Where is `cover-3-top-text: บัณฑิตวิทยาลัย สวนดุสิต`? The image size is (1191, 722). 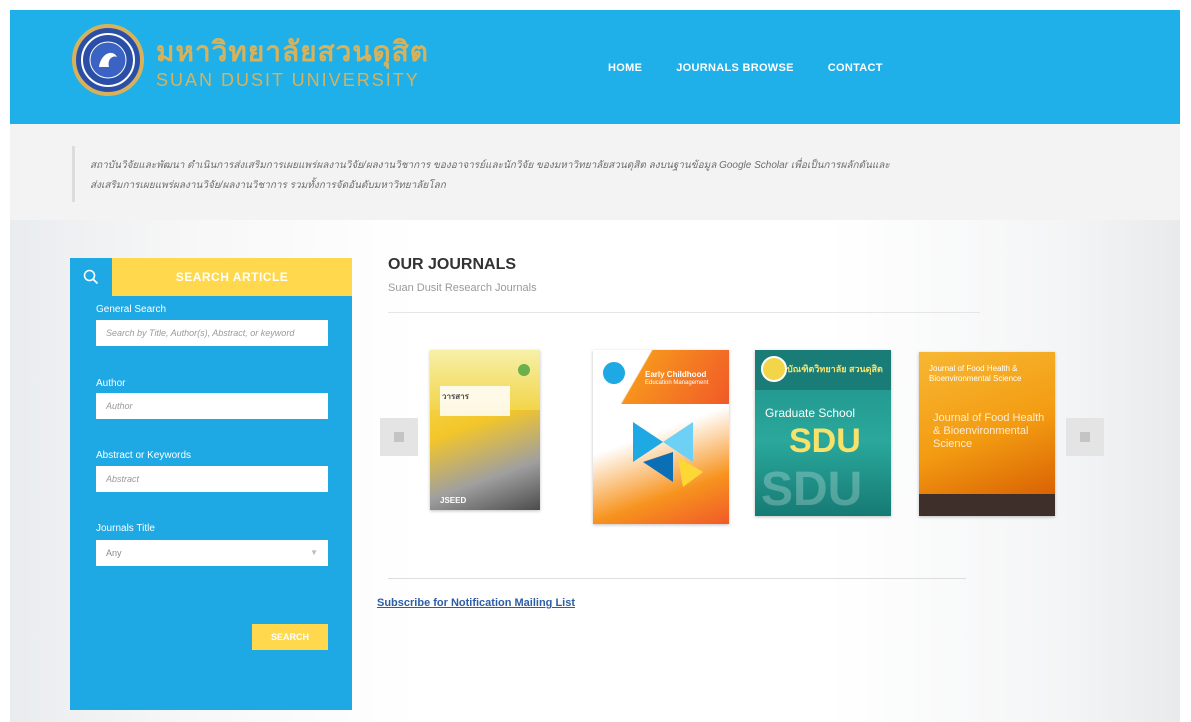 cover-3-top-text: บัณฑิตวิทยาลัย สวนดุสิต is located at coordinates (835, 369).